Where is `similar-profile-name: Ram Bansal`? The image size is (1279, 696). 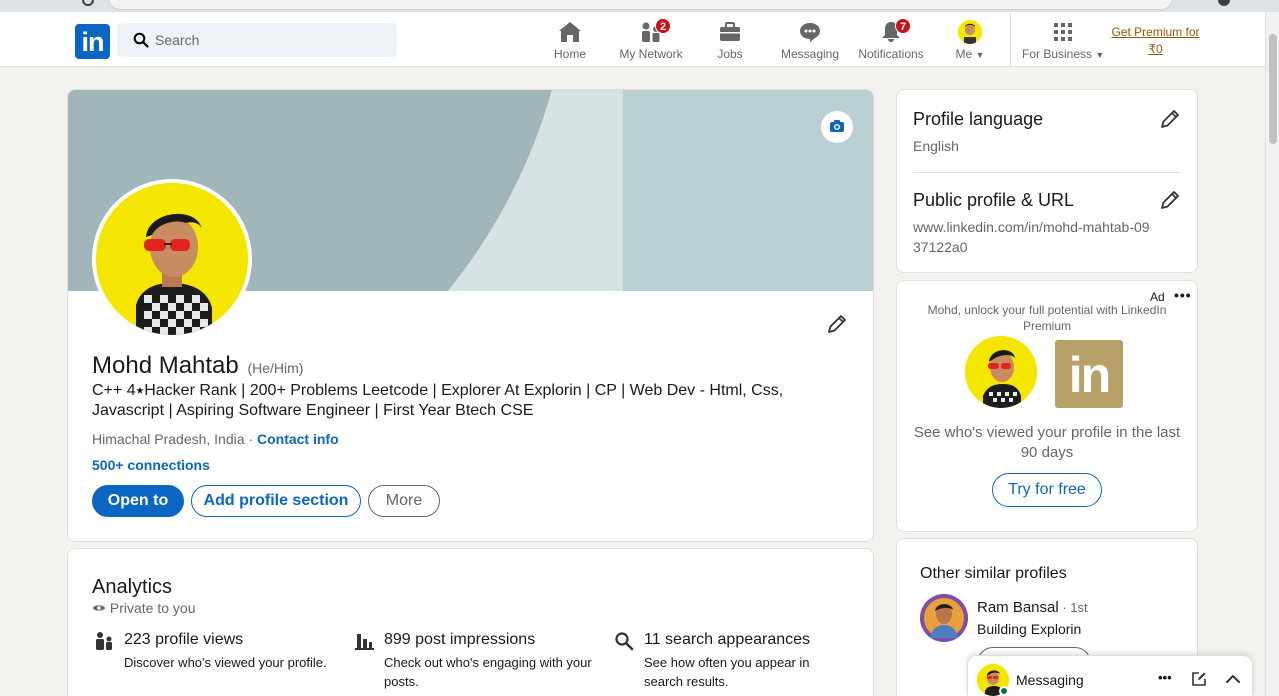 similar-profile-name: Ram Bansal is located at coordinates (1018, 607).